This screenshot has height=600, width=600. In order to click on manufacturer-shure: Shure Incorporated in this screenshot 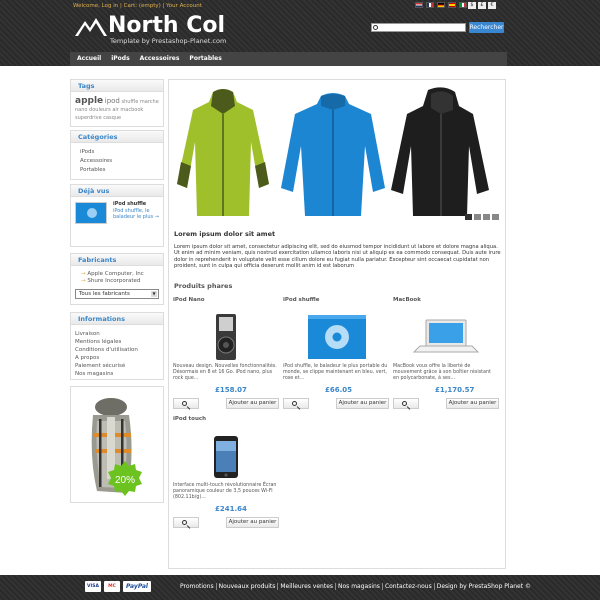, I will do `click(122, 281)`.